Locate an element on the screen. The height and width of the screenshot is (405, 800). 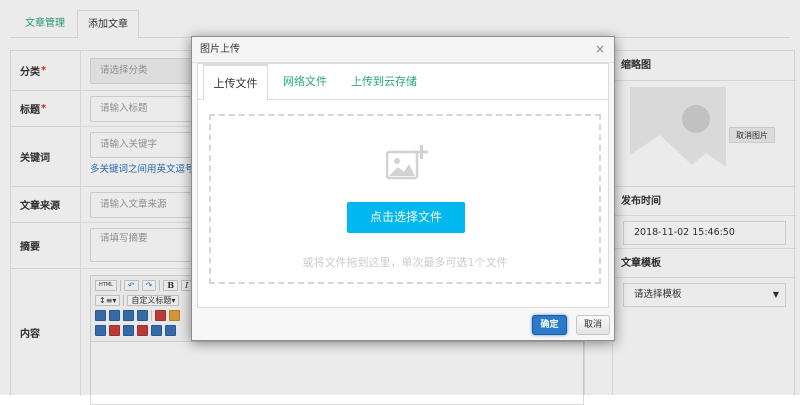
tab-cloud-storage: 上传到云存储 is located at coordinates (384, 82).